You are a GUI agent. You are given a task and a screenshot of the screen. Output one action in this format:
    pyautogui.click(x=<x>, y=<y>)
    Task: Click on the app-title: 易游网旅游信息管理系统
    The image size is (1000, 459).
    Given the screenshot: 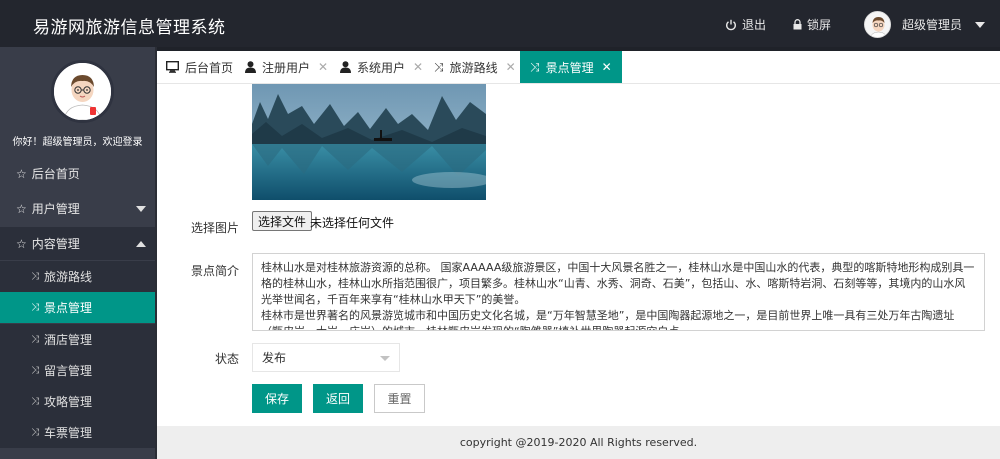 What is the action you would take?
    pyautogui.click(x=129, y=28)
    